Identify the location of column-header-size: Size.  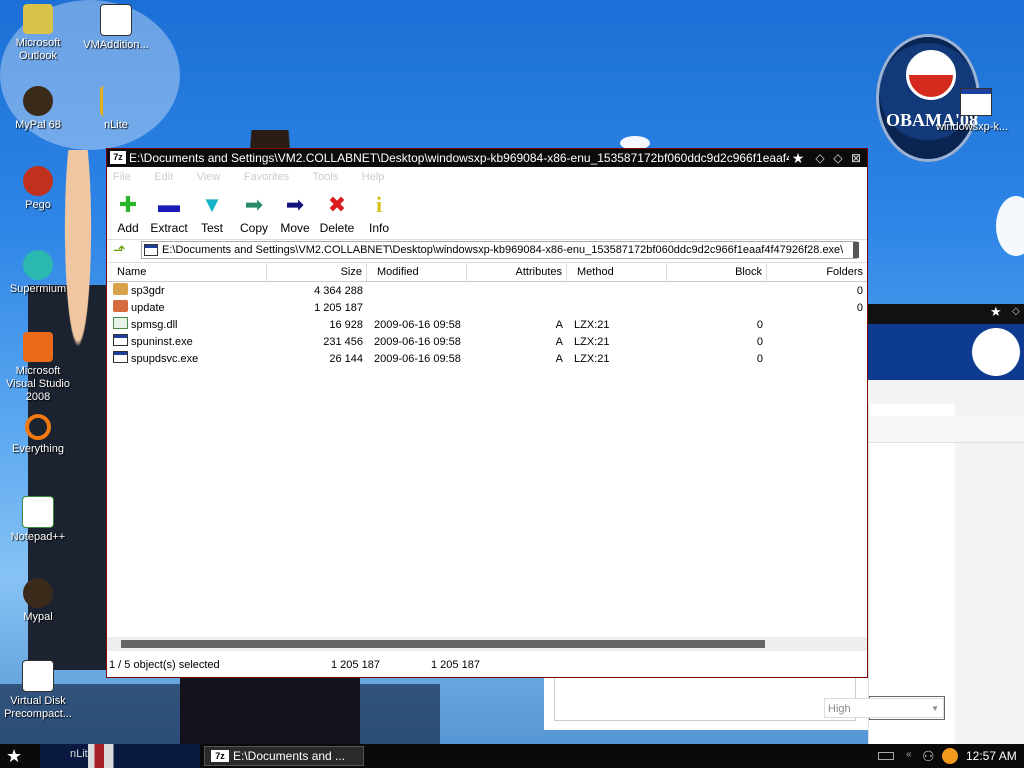
(317, 272).